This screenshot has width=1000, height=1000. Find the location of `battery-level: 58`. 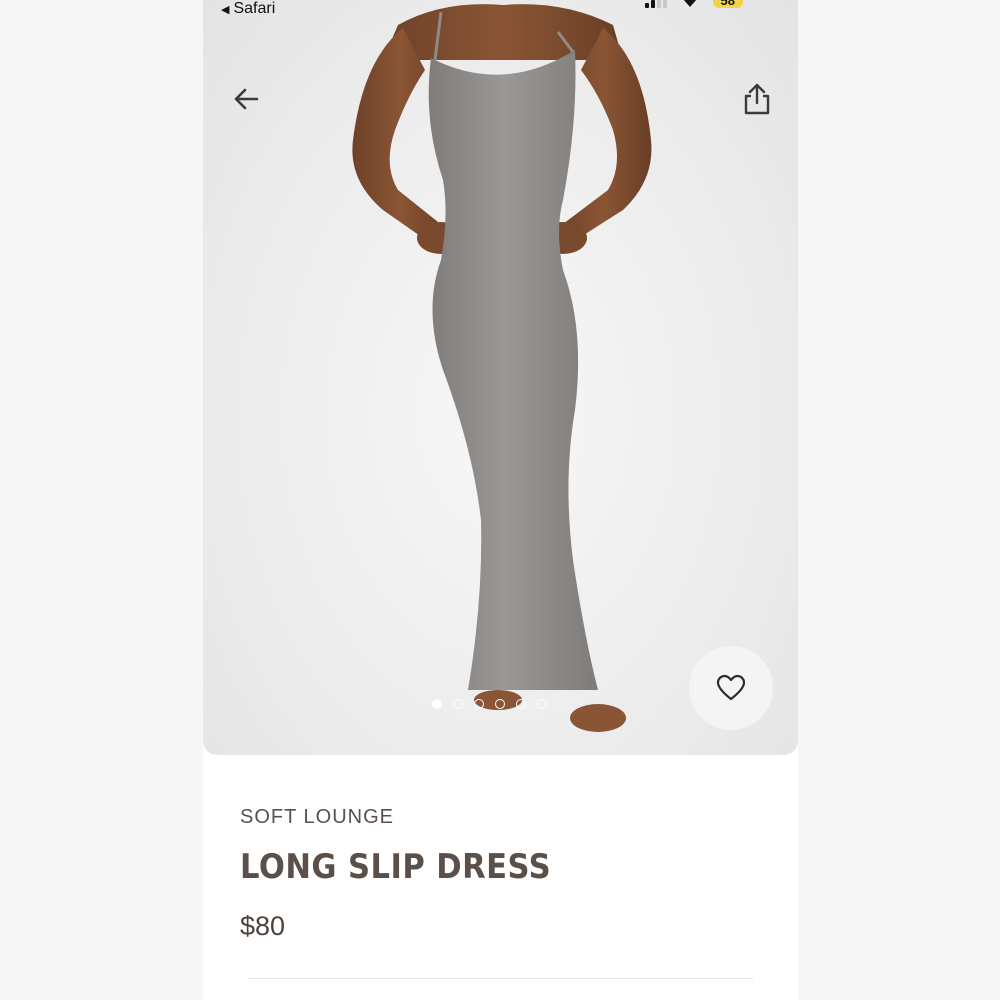

battery-level: 58 is located at coordinates (727, 4).